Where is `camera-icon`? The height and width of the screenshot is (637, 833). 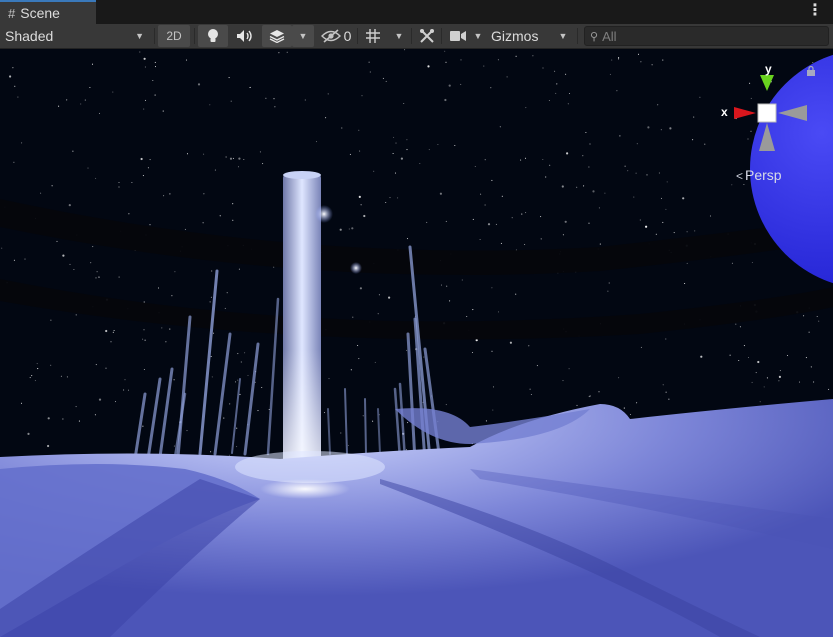
camera-icon is located at coordinates (458, 36).